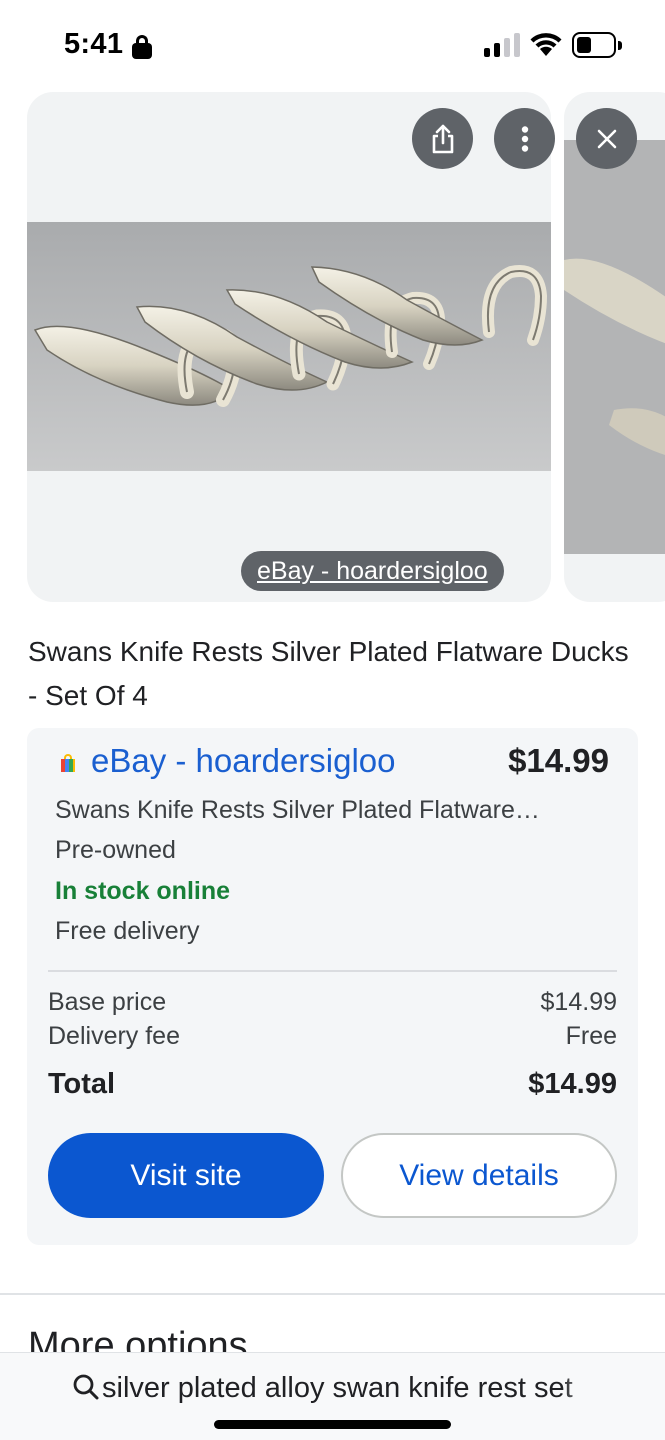  What do you see at coordinates (68, 763) in the screenshot?
I see `shopping-bag-icon` at bounding box center [68, 763].